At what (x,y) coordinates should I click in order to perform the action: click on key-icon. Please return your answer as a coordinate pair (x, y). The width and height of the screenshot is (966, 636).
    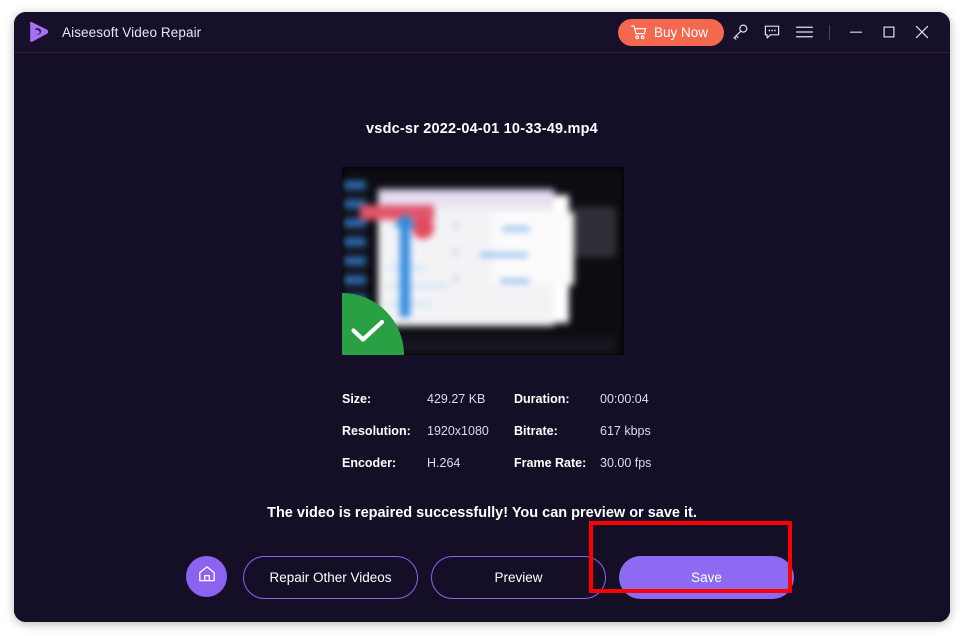
    Looking at the image, I should click on (740, 32).